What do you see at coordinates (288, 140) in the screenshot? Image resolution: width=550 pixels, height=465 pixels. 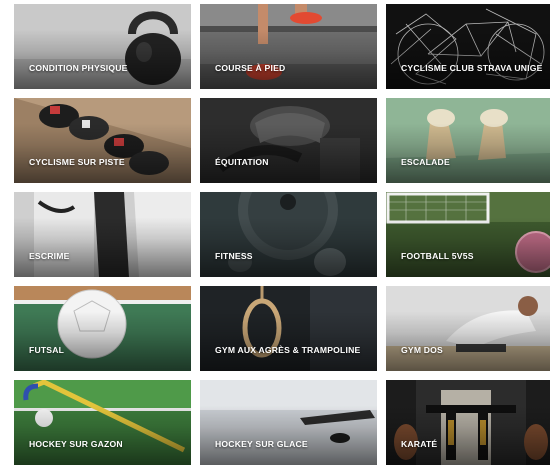 I see `sport-tile-equitation: ÉQUITATION` at bounding box center [288, 140].